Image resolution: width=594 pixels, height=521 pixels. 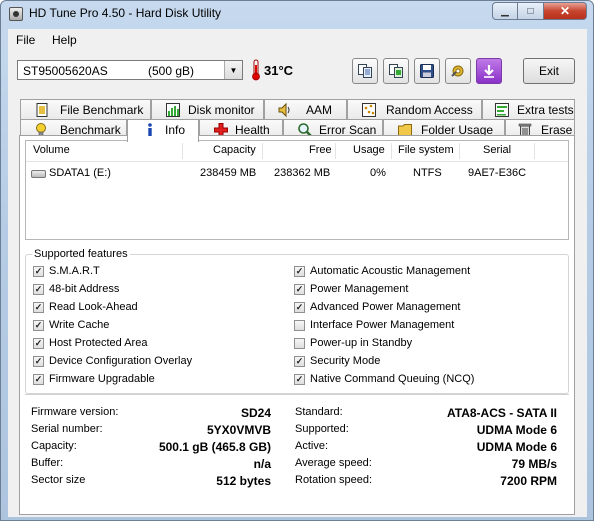 I want to click on cell-volume: SDATA1 (E:), so click(x=80, y=173).